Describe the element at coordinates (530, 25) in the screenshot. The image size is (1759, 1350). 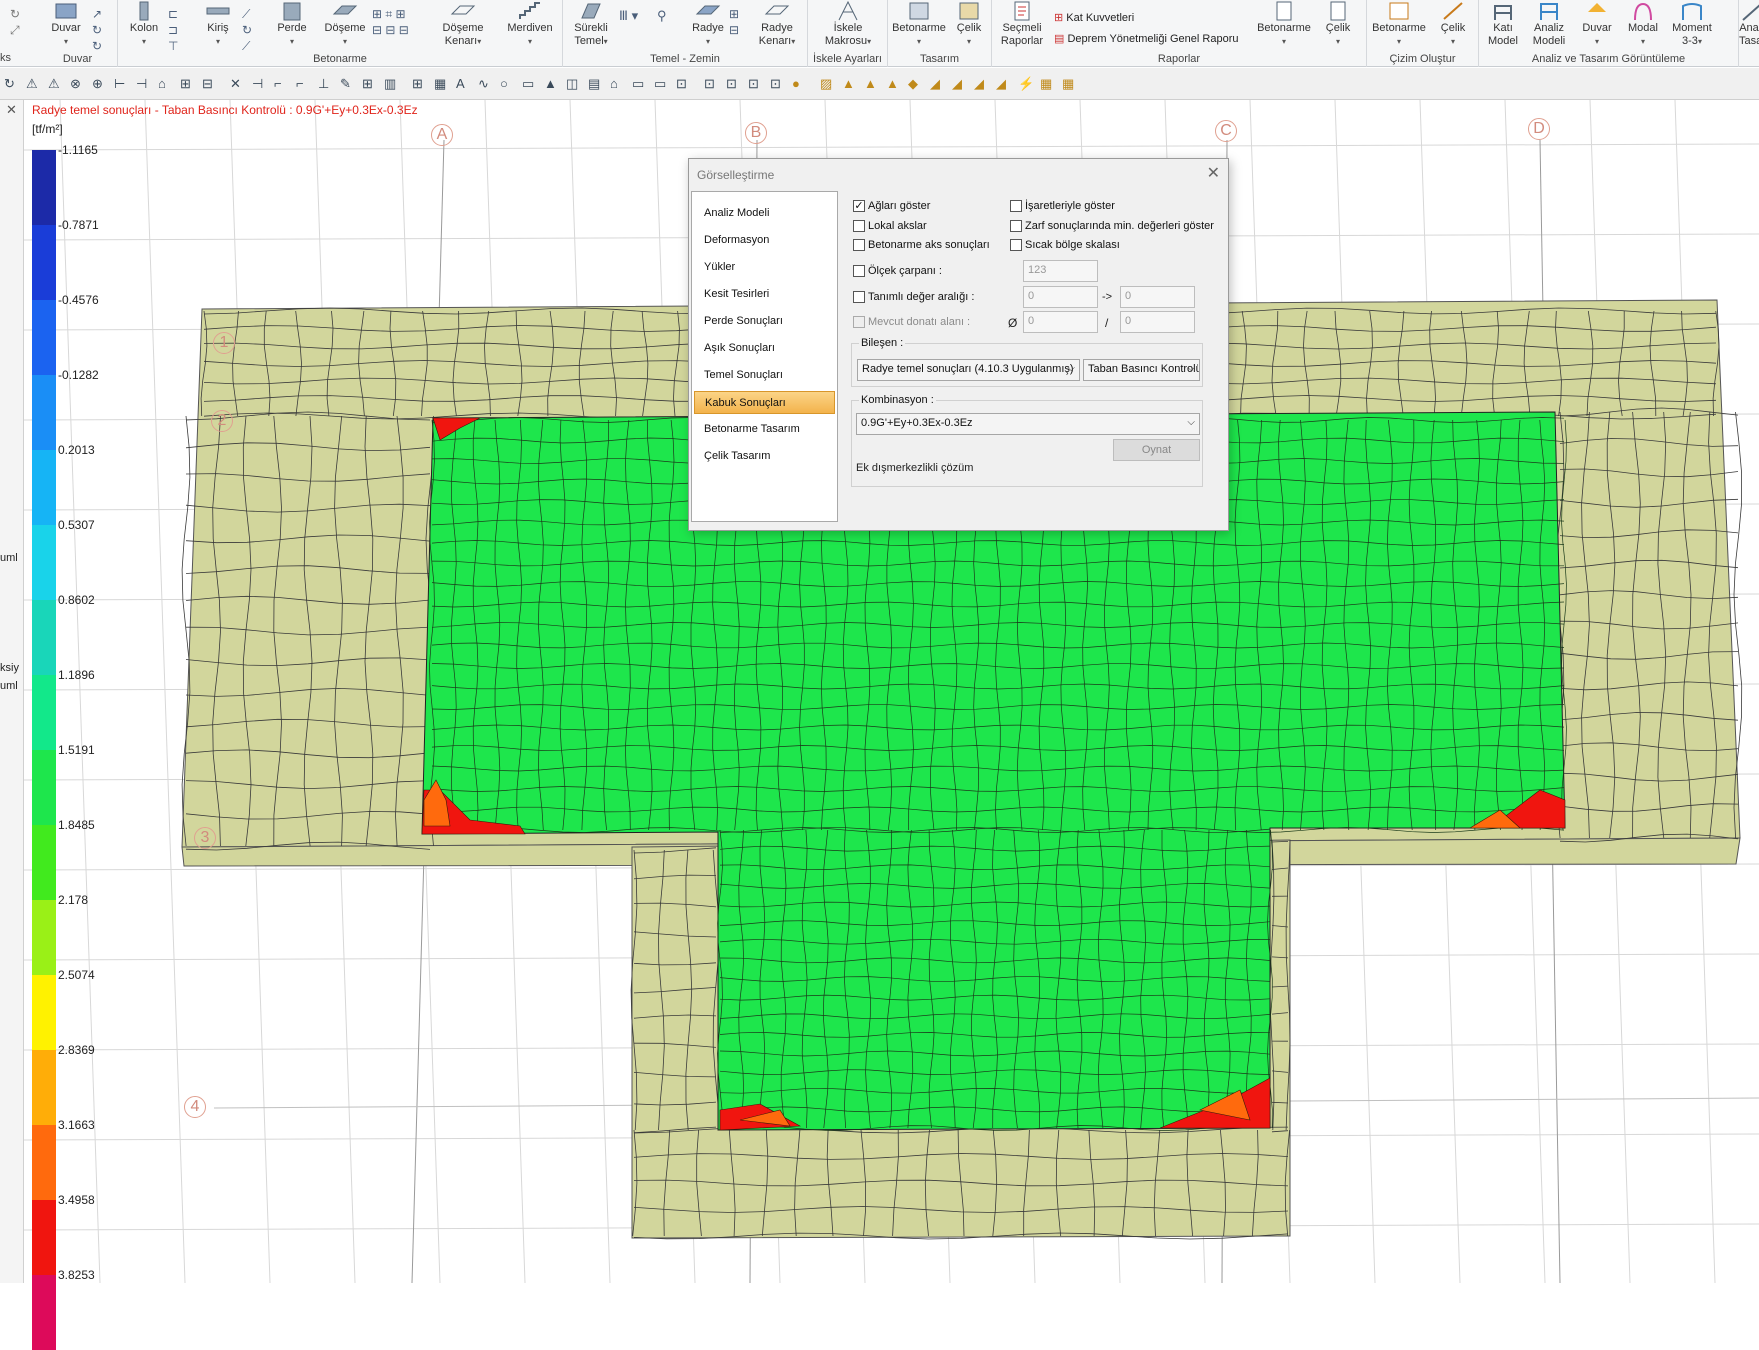
I see `merdiven-button: Merdiven ▾` at that location.